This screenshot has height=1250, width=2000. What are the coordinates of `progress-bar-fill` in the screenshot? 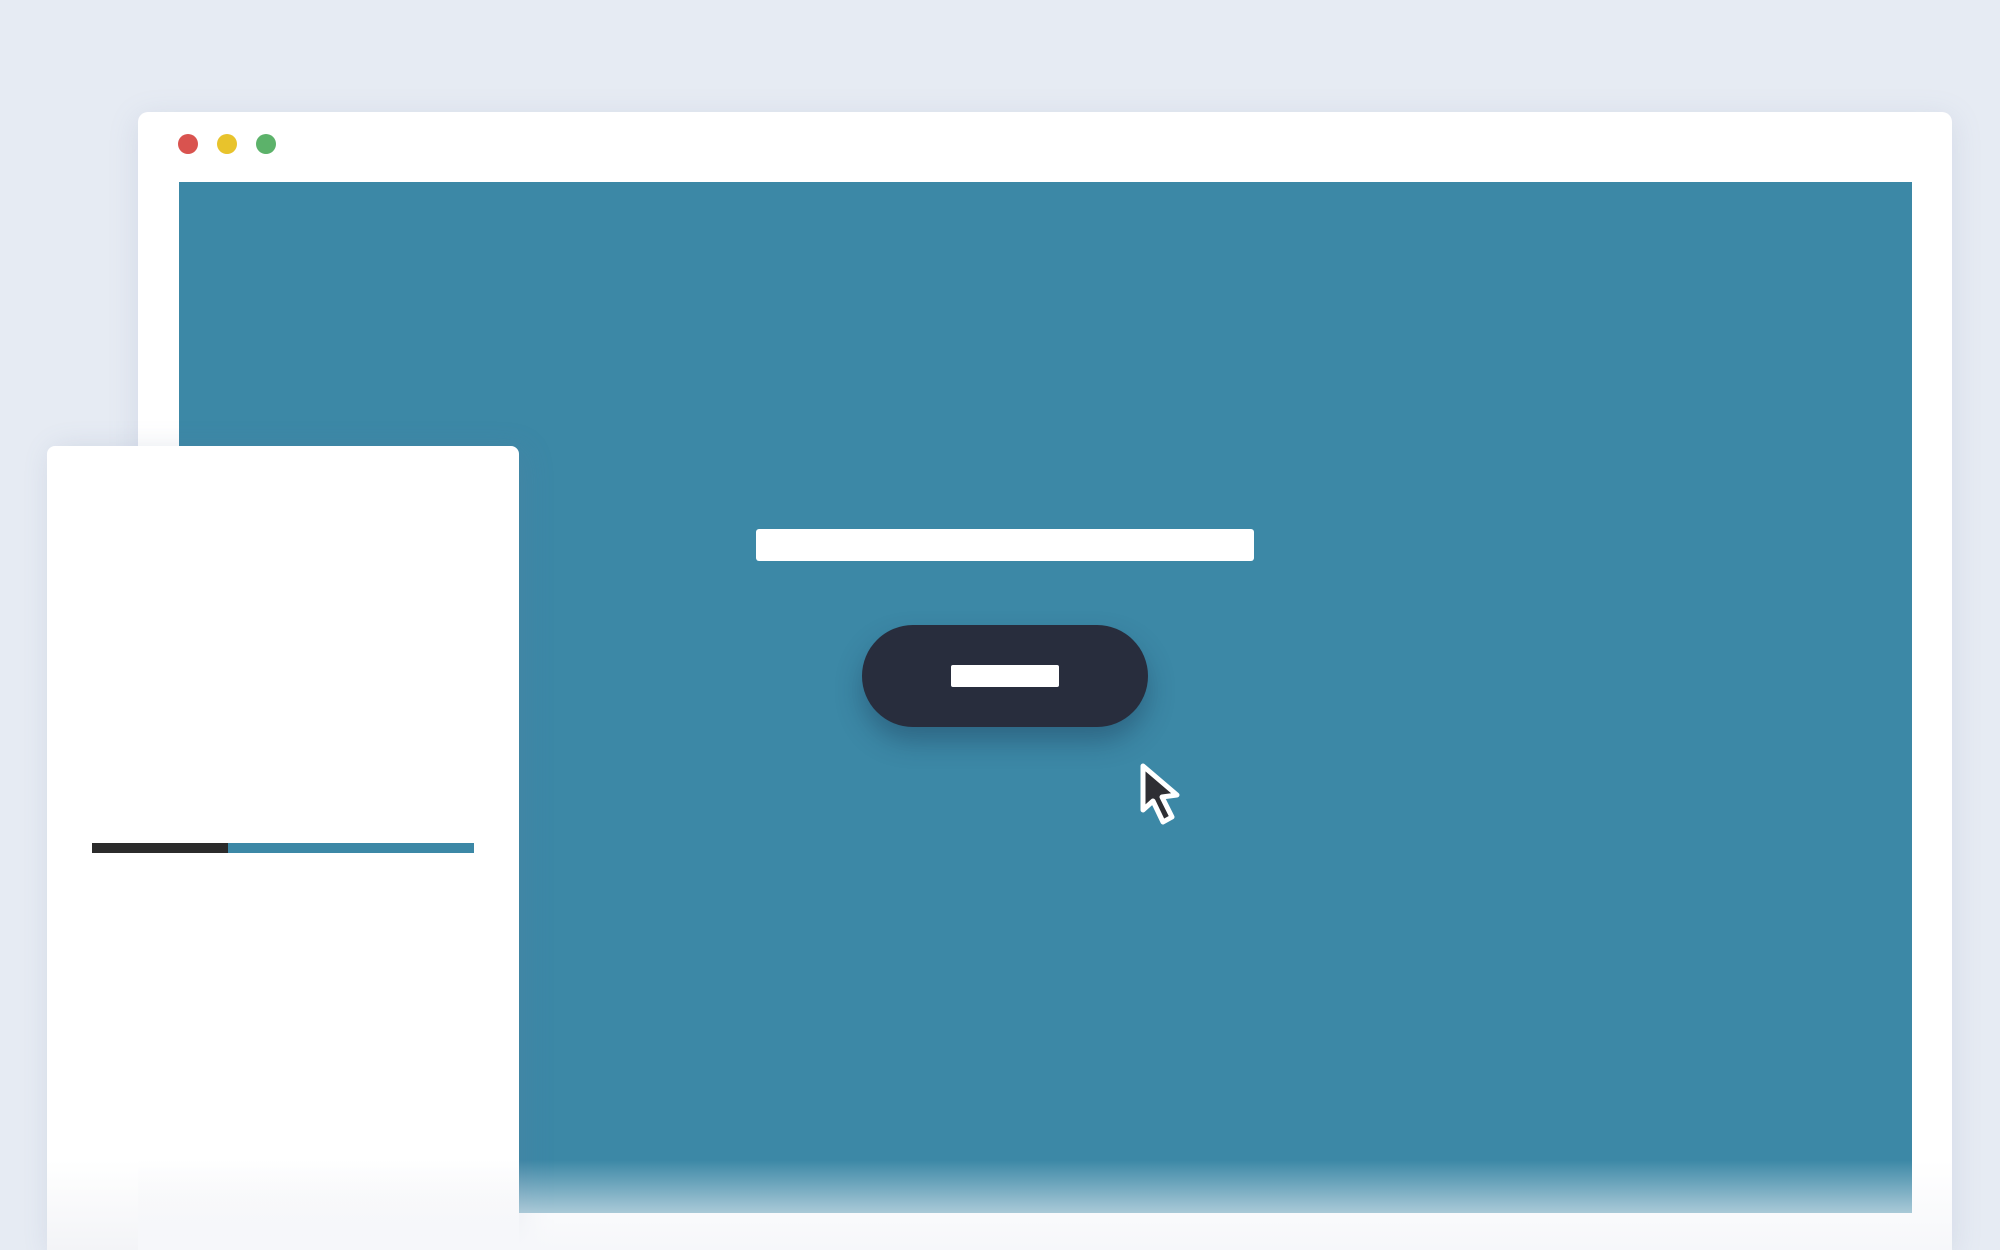 It's located at (160, 848).